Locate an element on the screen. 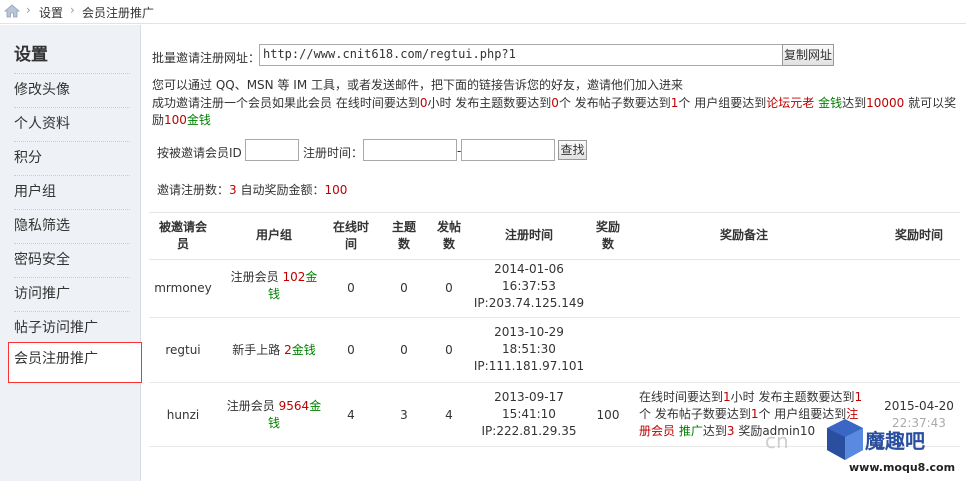 The height and width of the screenshot is (481, 966). member-name: mrmoney is located at coordinates (183, 288).